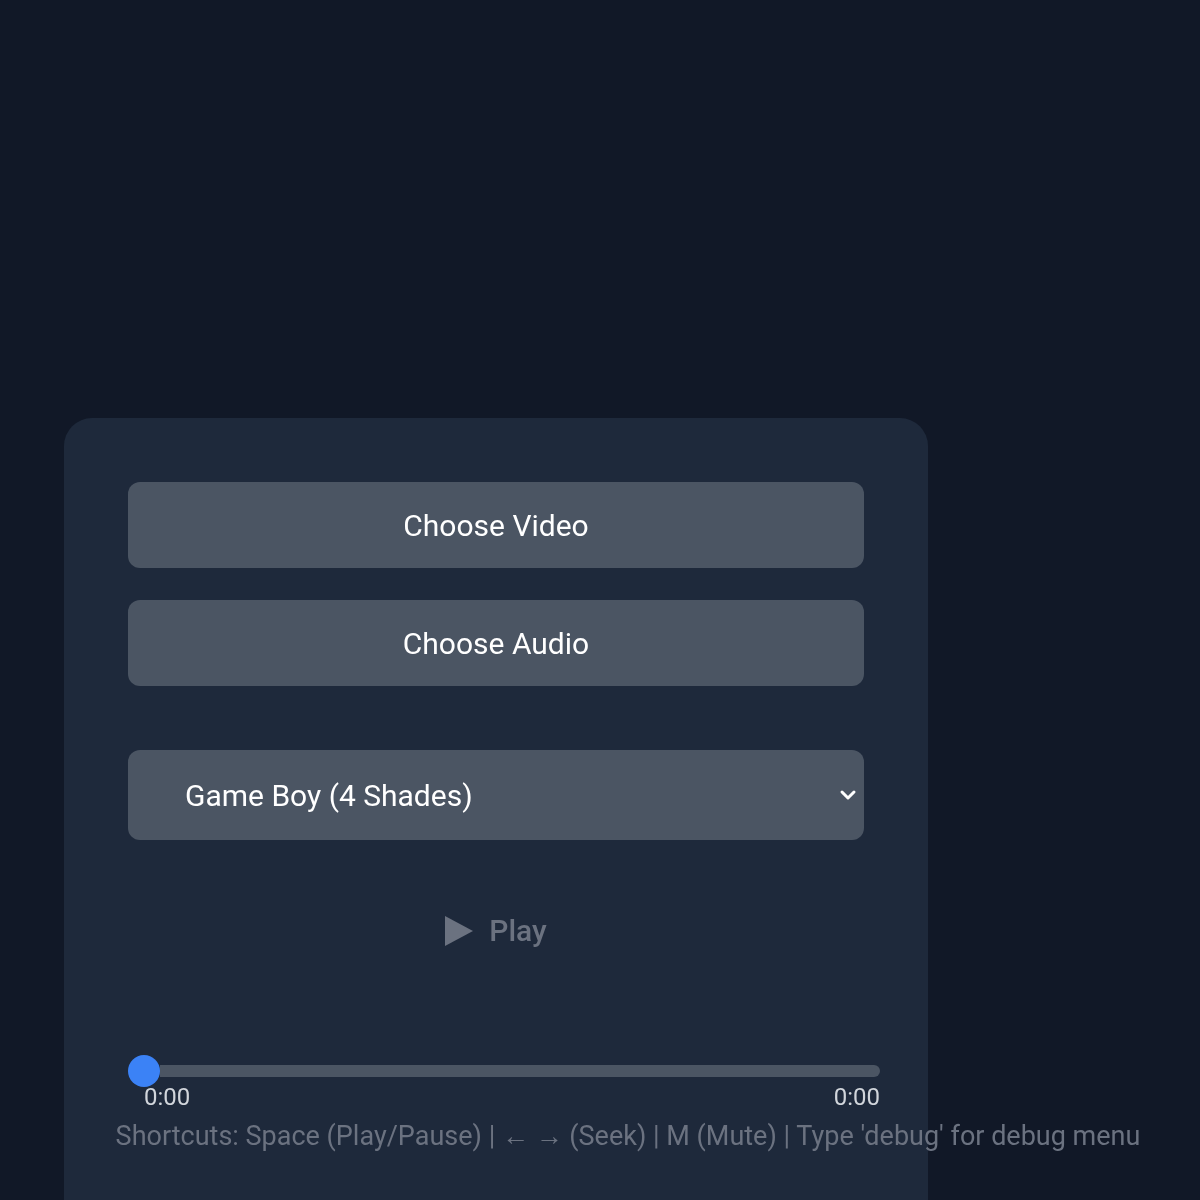 This screenshot has height=1200, width=1200. I want to click on choose-file-button: Choose Video, so click(496, 525).